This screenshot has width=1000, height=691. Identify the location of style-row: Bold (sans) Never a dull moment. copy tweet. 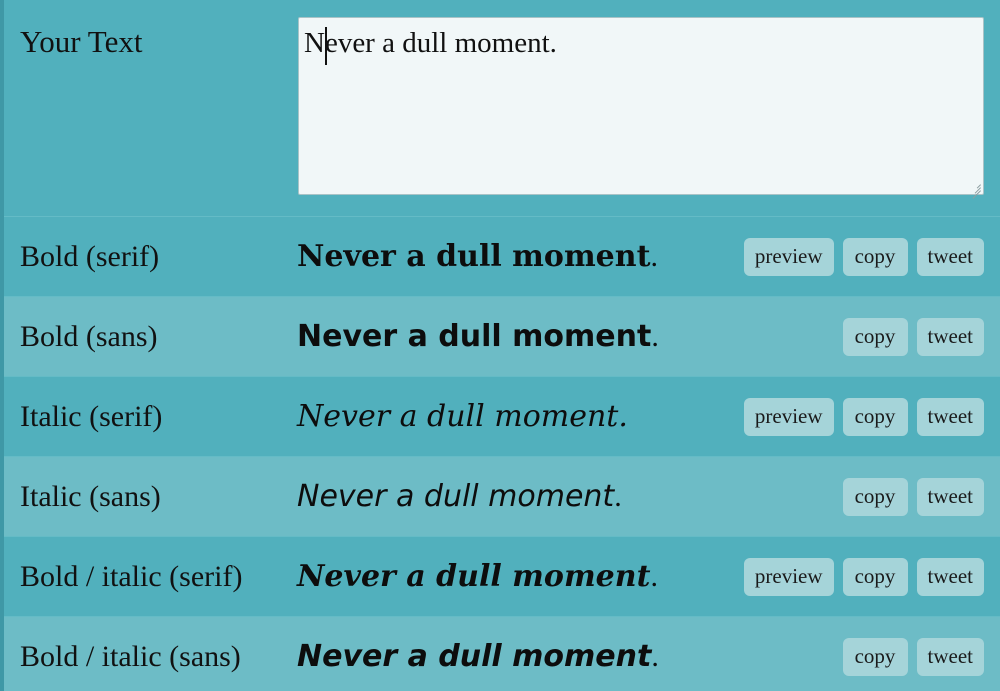
(500, 336).